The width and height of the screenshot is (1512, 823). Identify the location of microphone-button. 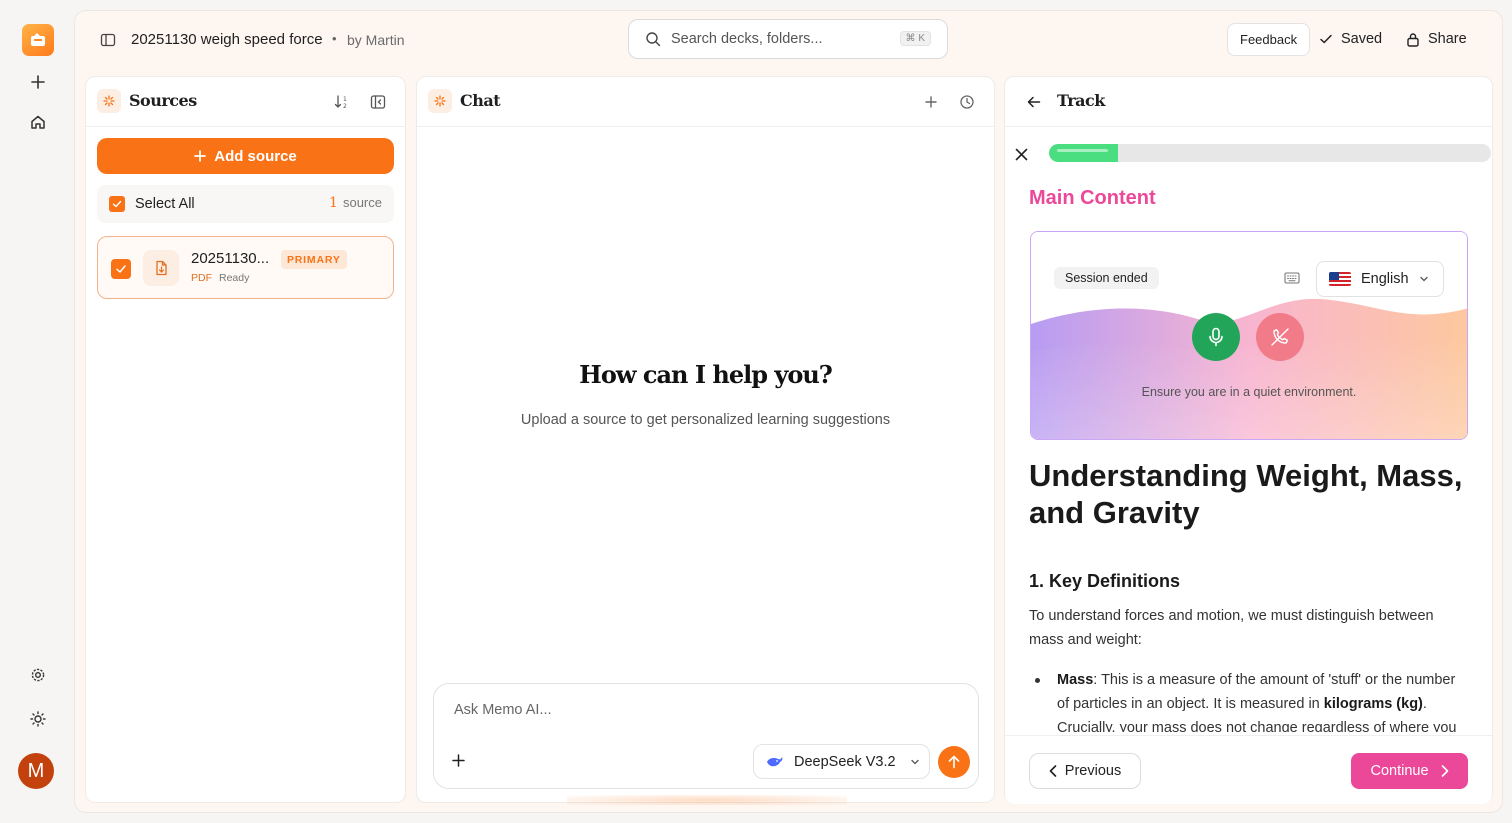
(1216, 337).